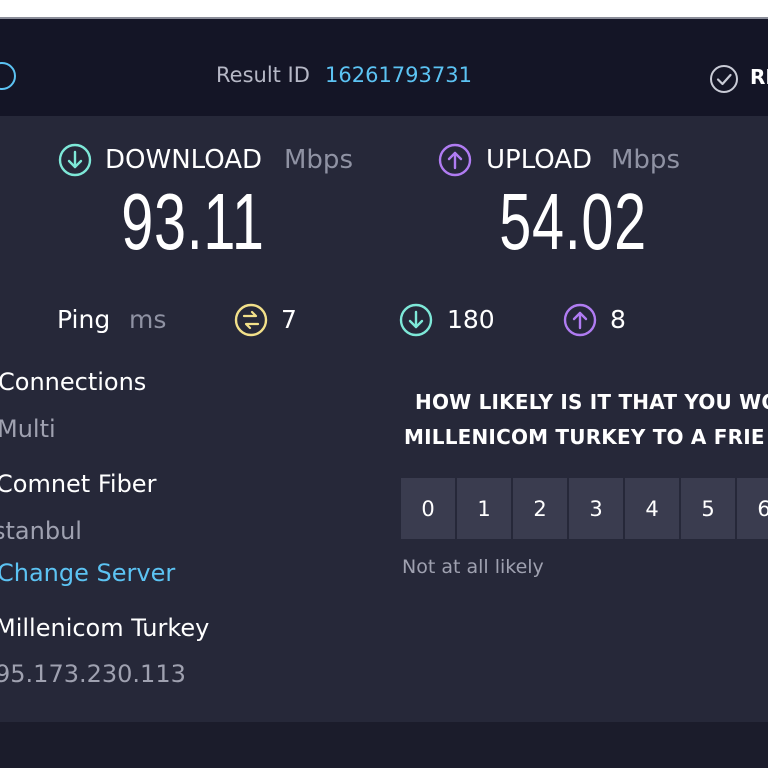 The image size is (768, 768). What do you see at coordinates (539, 160) in the screenshot?
I see `upload-title: UPLOAD` at bounding box center [539, 160].